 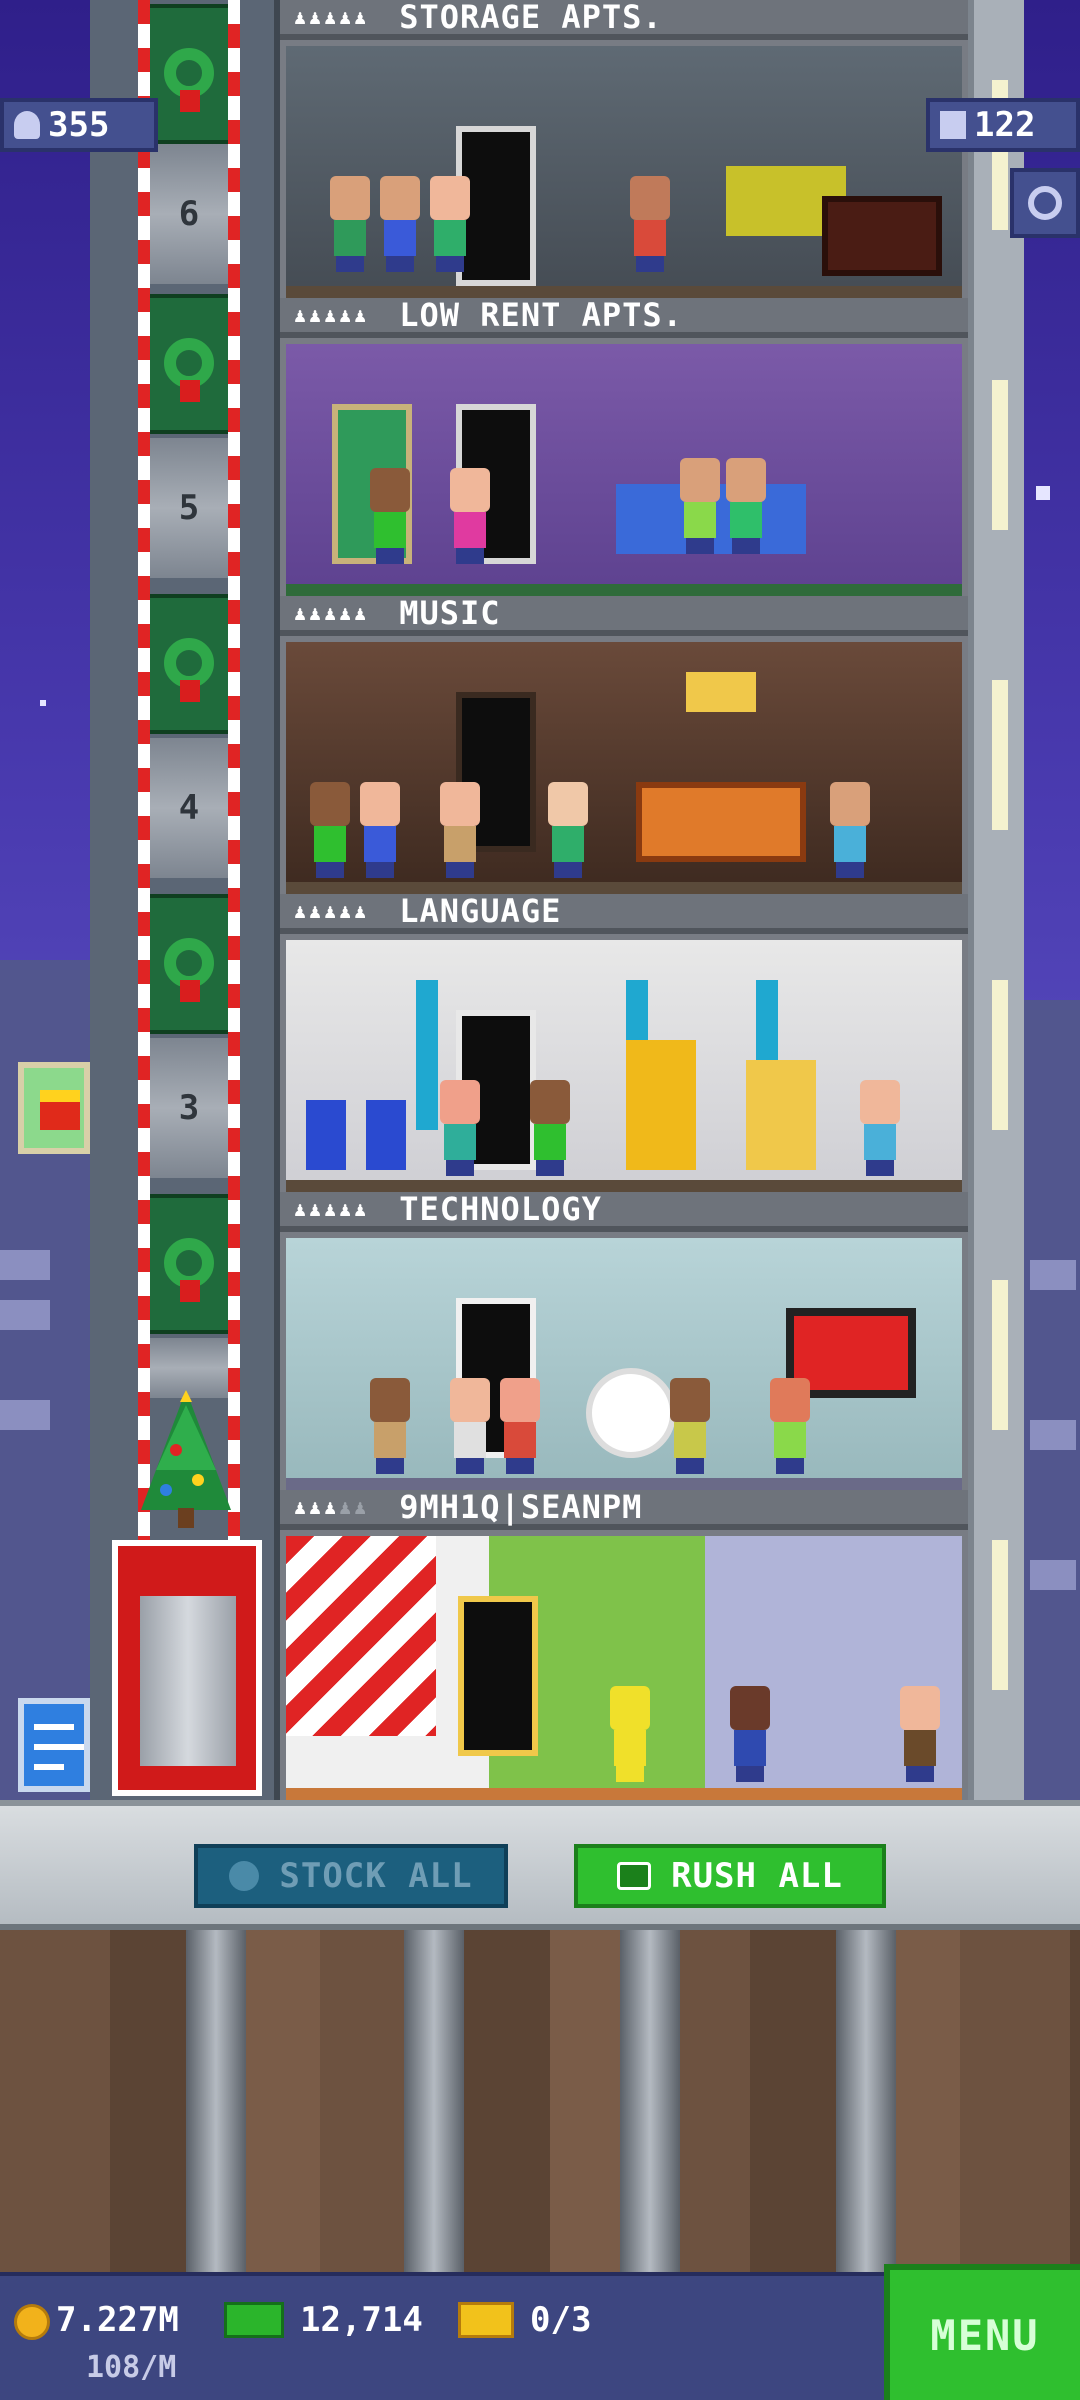 I want to click on floors-counter: 122, so click(x=1003, y=125).